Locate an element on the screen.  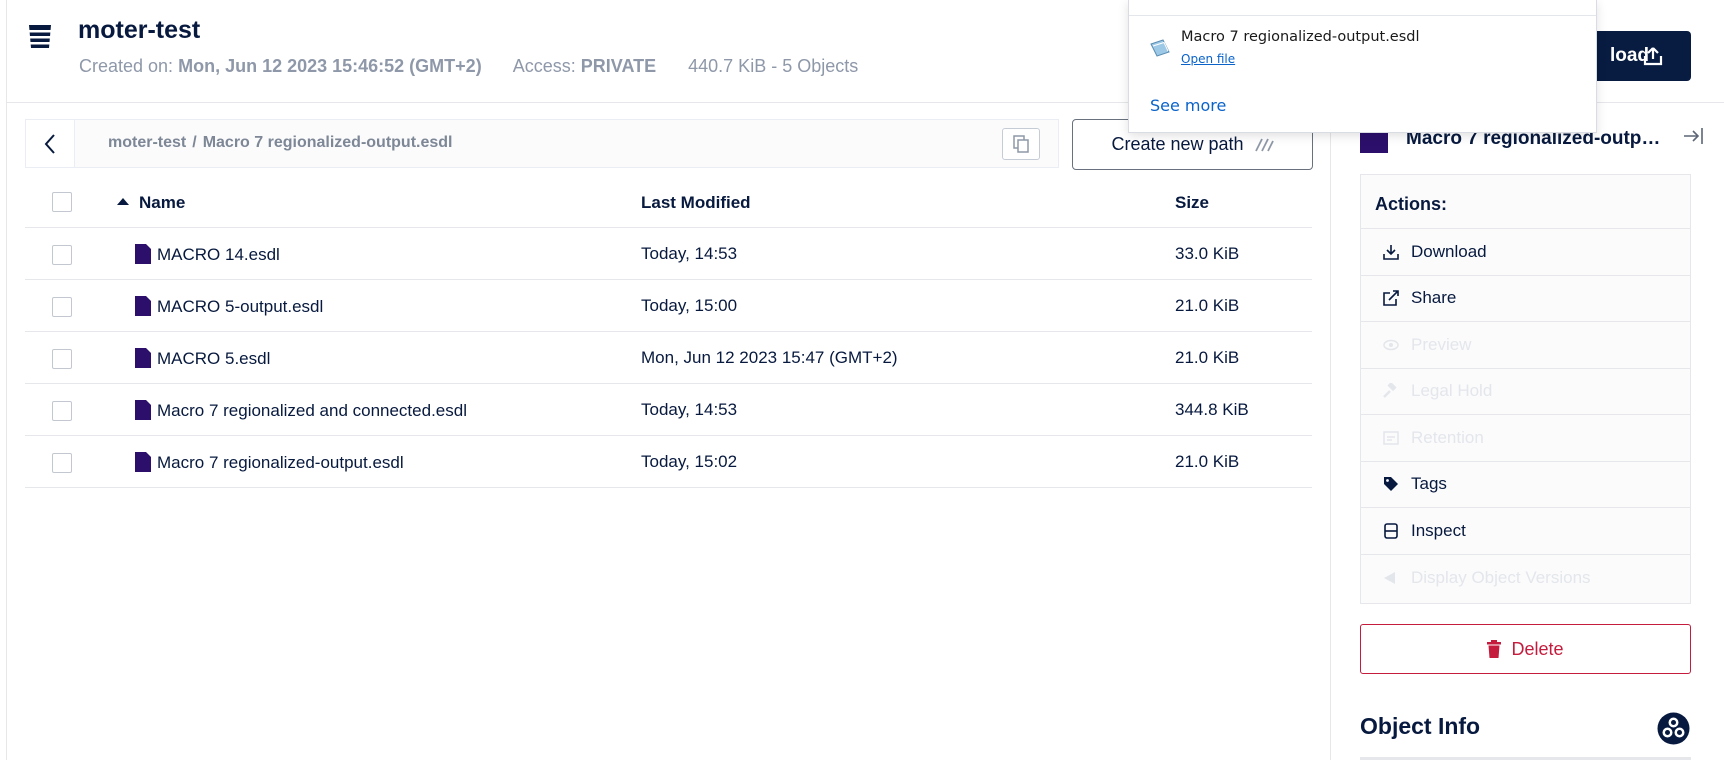
open-file-link: Open file is located at coordinates (1208, 59).